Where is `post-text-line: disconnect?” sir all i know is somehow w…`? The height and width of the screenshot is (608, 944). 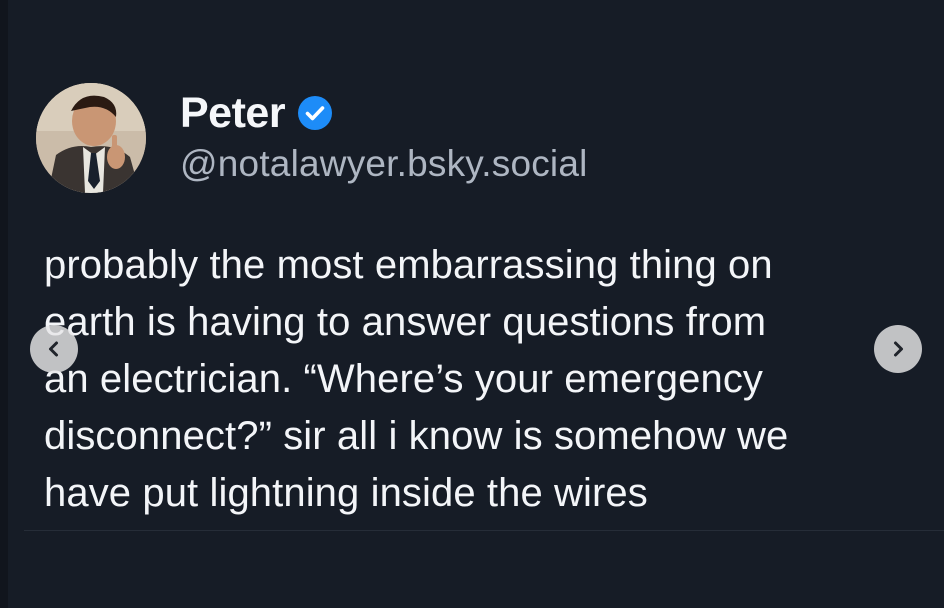 post-text-line: disconnect?” sir all i know is somehow w… is located at coordinates (416, 436).